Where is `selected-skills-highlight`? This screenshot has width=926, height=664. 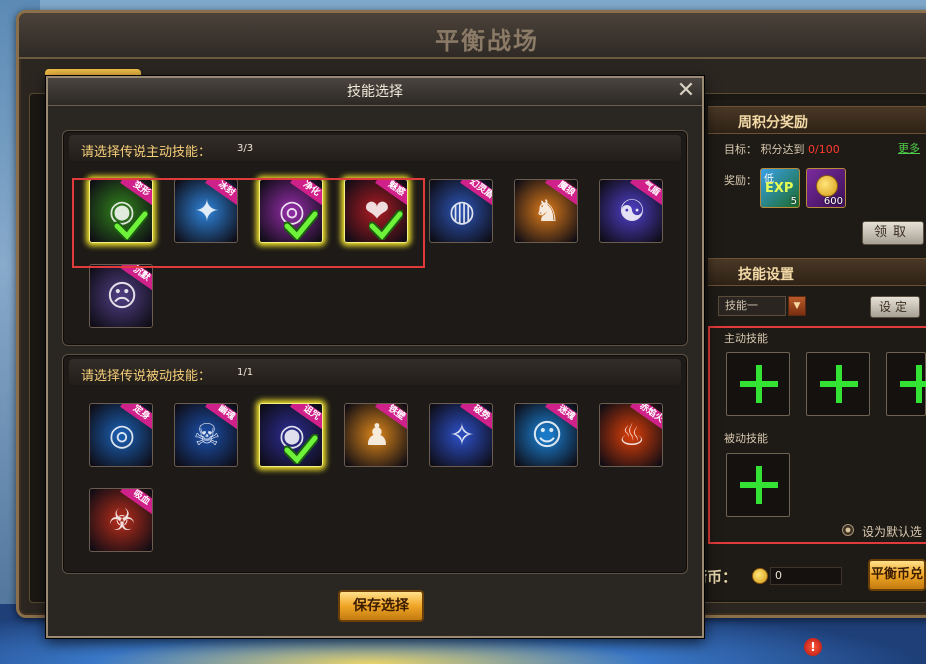
selected-skills-highlight is located at coordinates (248, 223).